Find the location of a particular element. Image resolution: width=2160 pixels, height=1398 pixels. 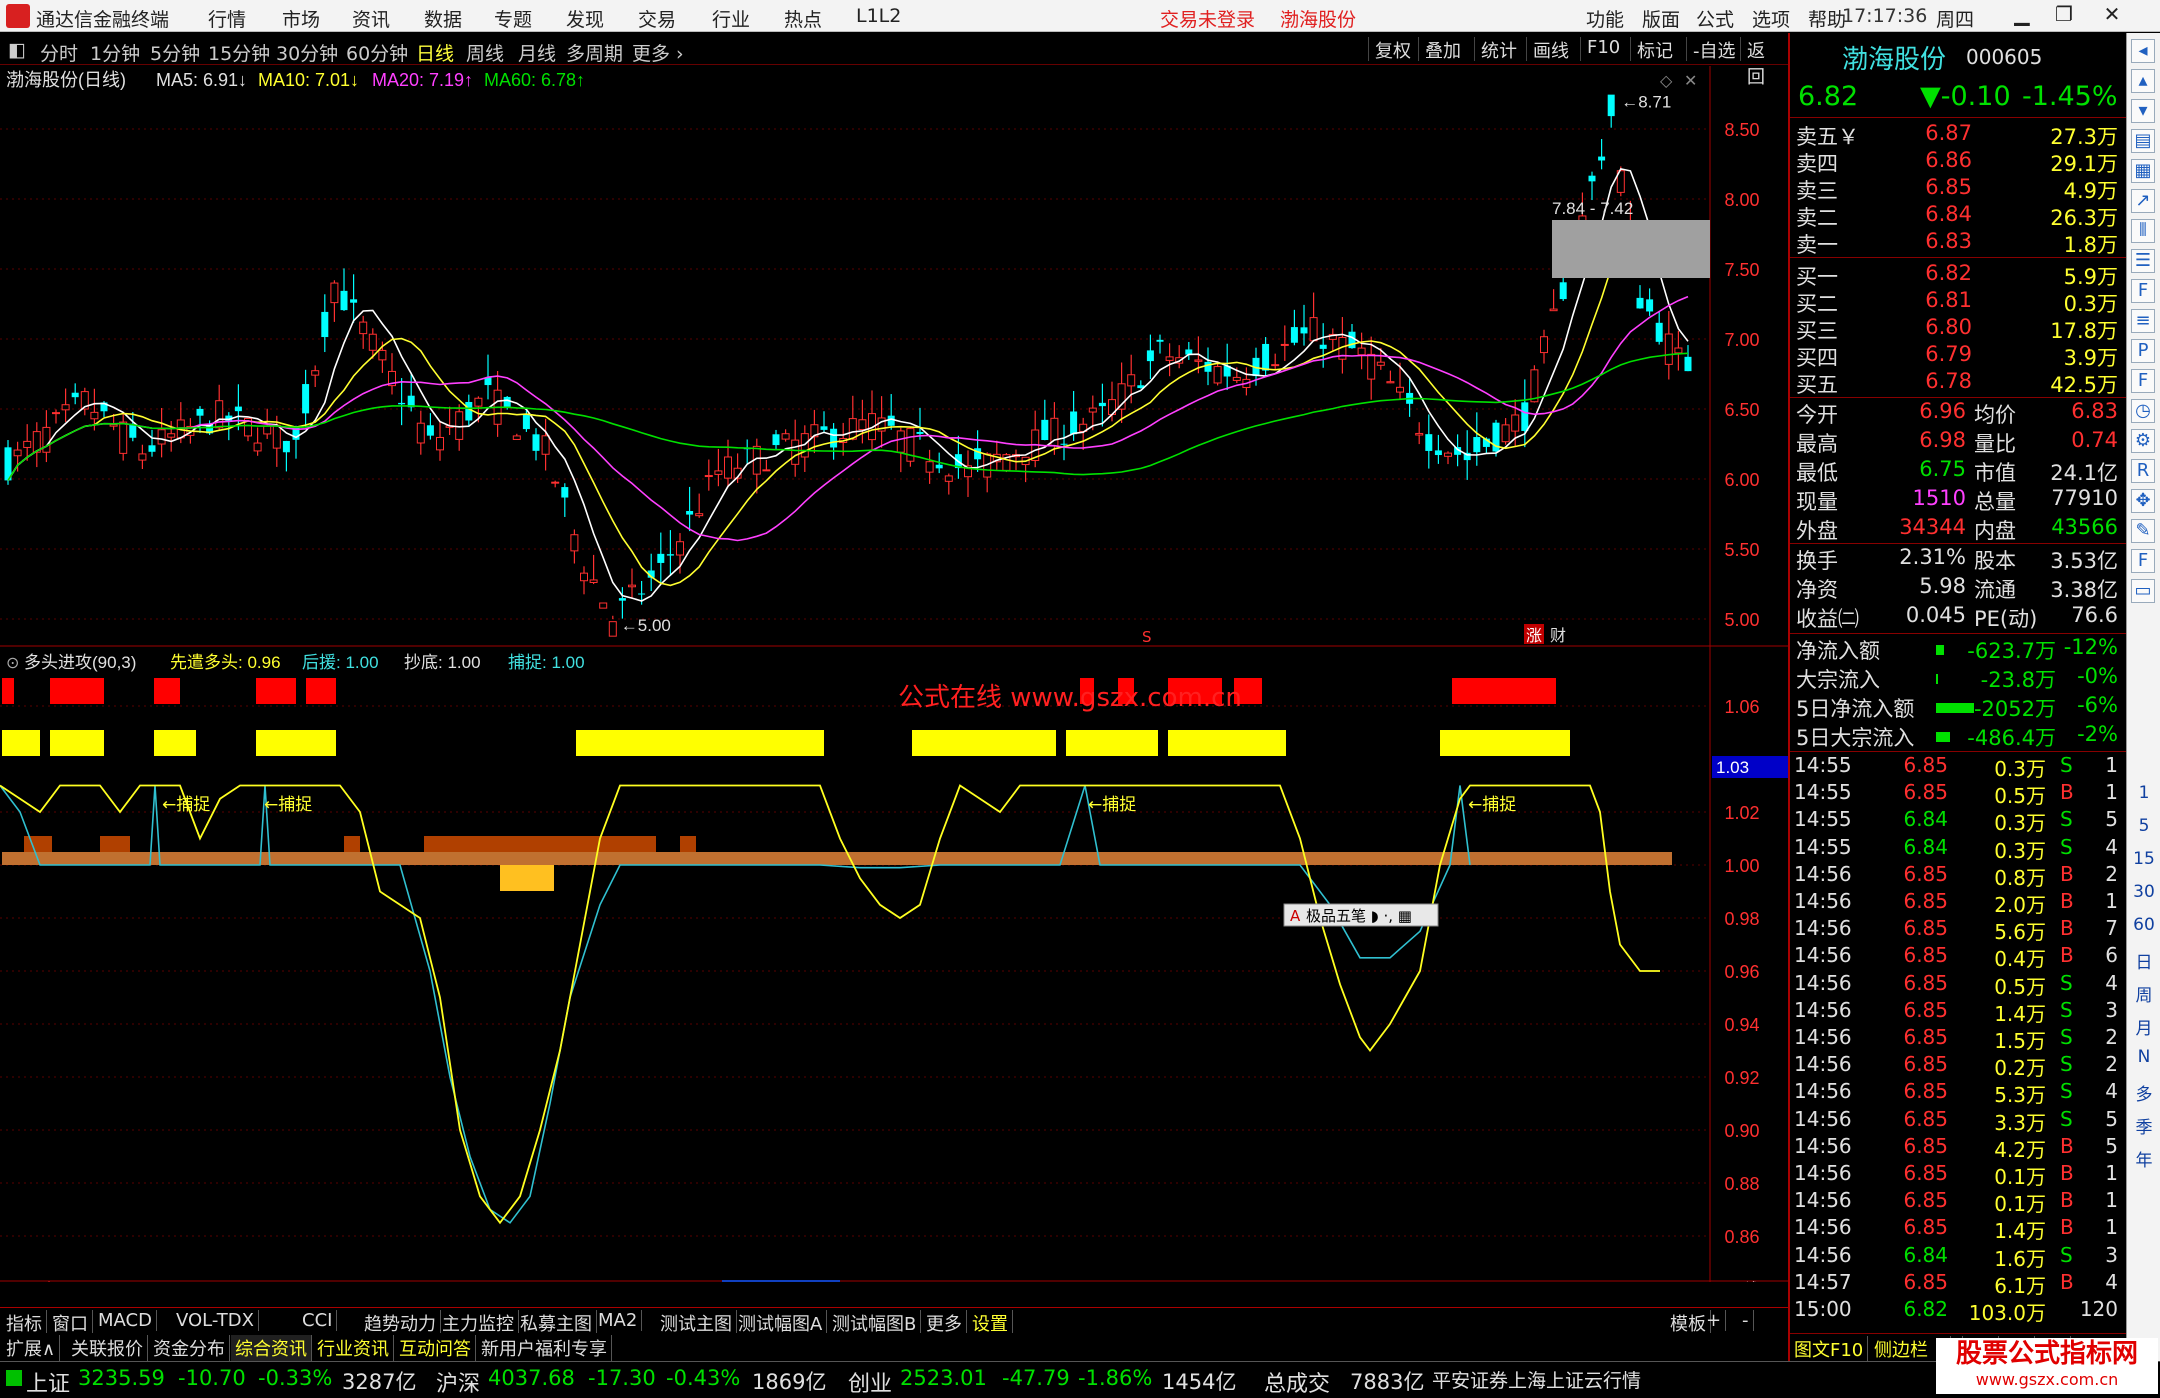

right-menu-1: 版面 is located at coordinates (1661, 18).